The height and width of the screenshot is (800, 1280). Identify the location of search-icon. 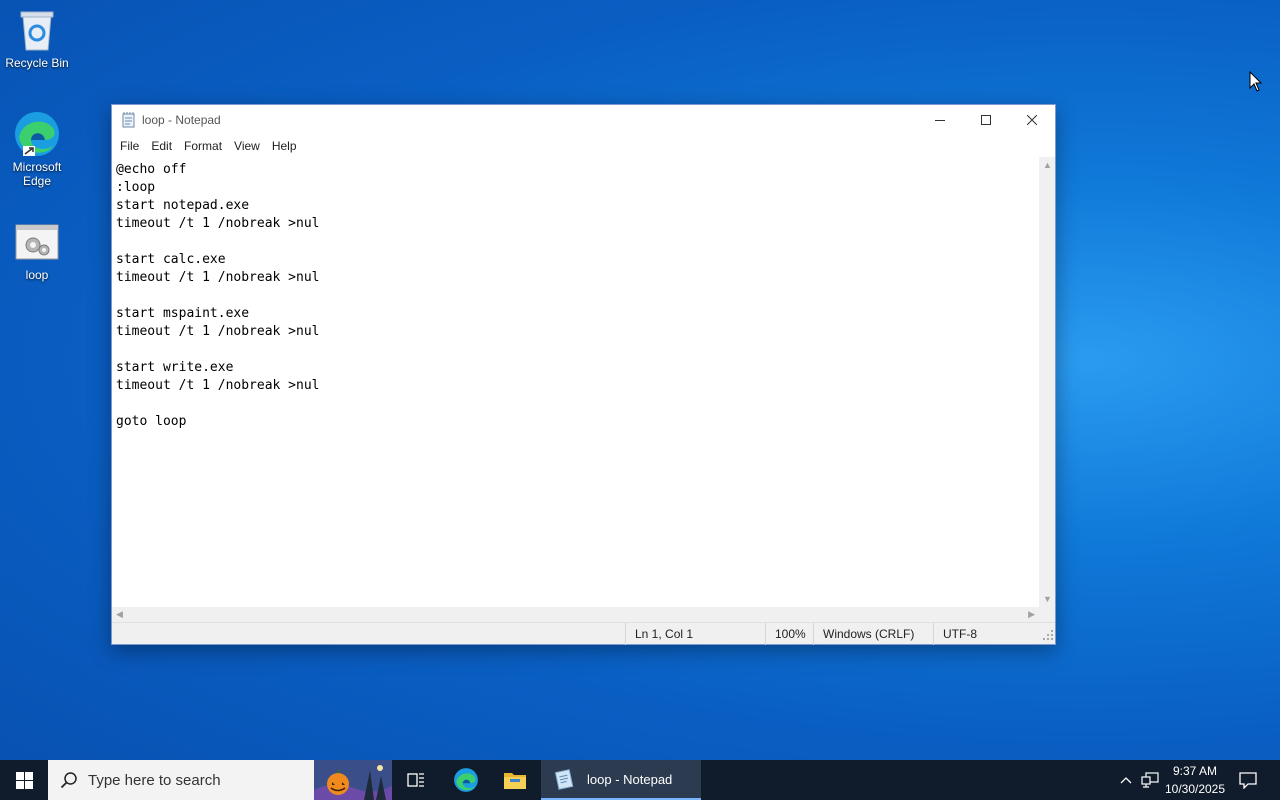
(68, 780).